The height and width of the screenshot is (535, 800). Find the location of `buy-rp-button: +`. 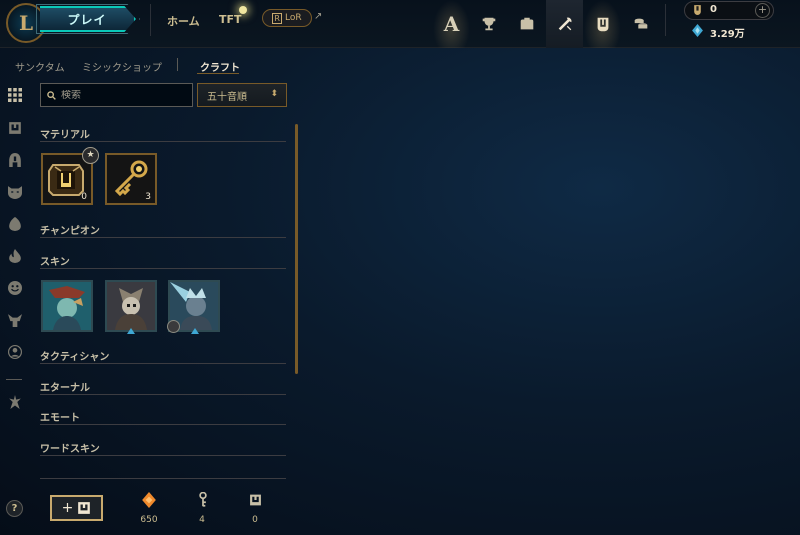

buy-rp-button: + is located at coordinates (762, 10).